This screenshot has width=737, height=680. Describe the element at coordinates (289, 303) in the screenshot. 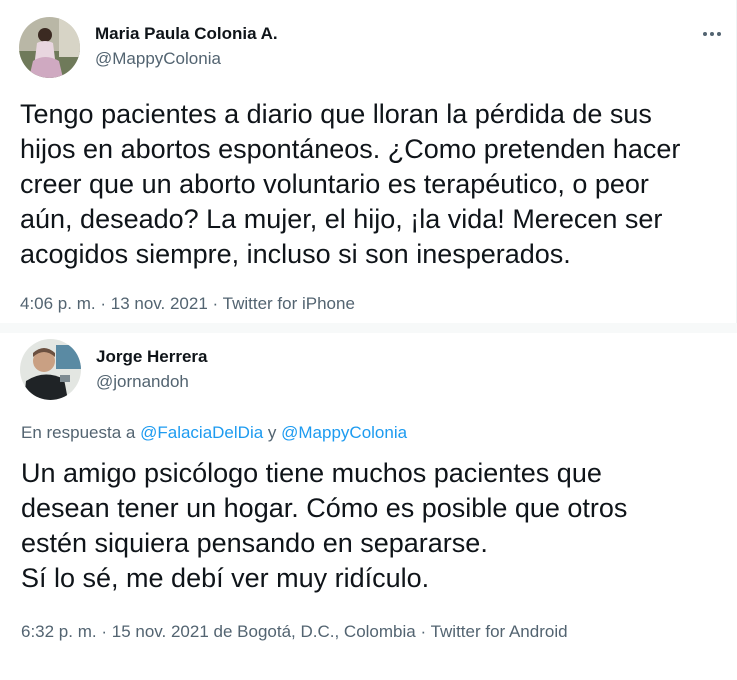

I see `tweet-source: Twitter for iPhone` at that location.